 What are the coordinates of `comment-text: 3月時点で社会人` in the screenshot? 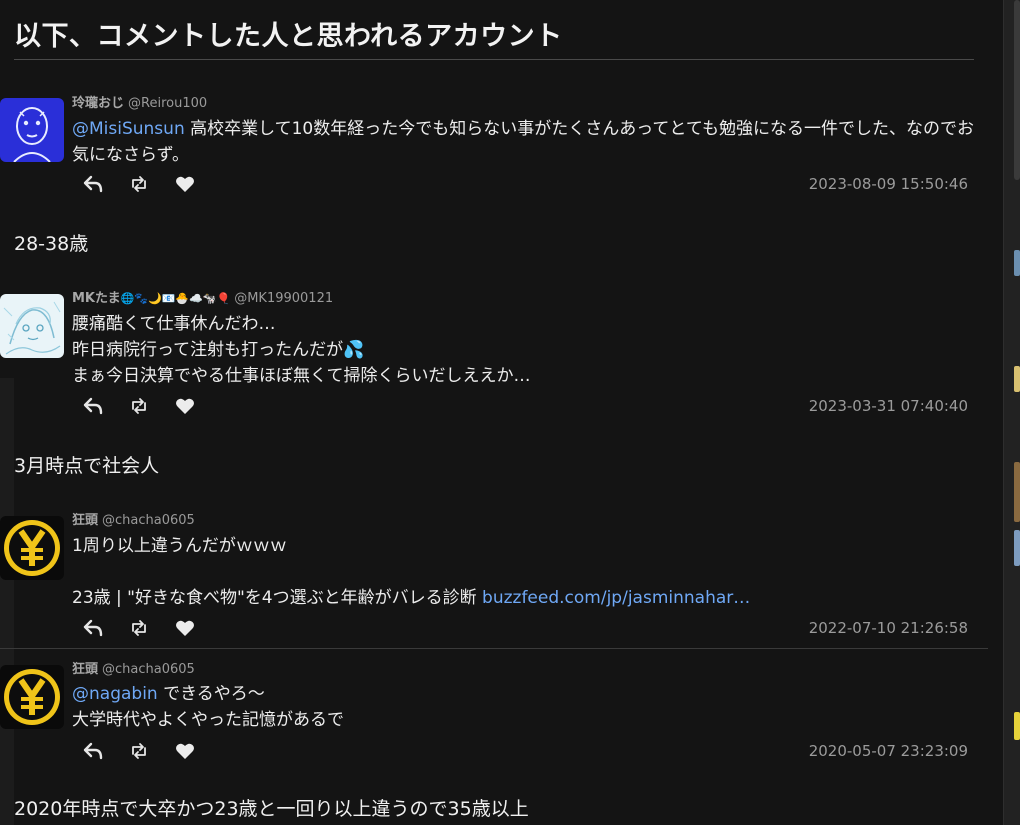 It's located at (87, 466).